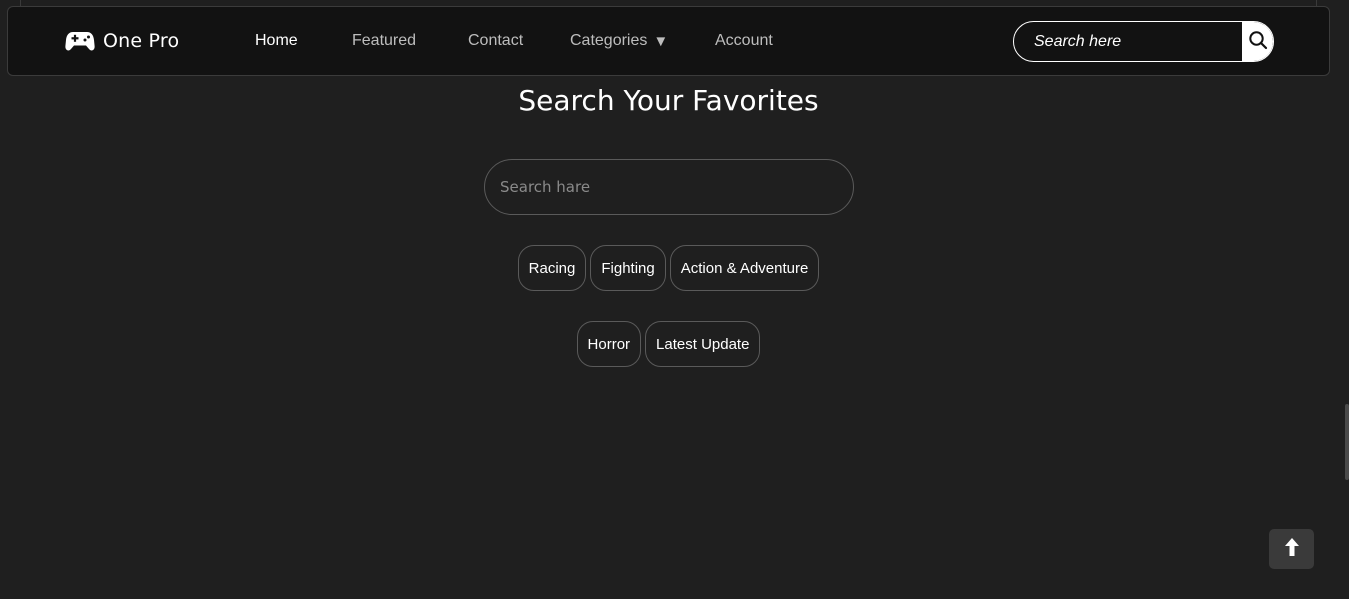 The height and width of the screenshot is (599, 1349). I want to click on nav-categories-label: Categories, so click(609, 40).